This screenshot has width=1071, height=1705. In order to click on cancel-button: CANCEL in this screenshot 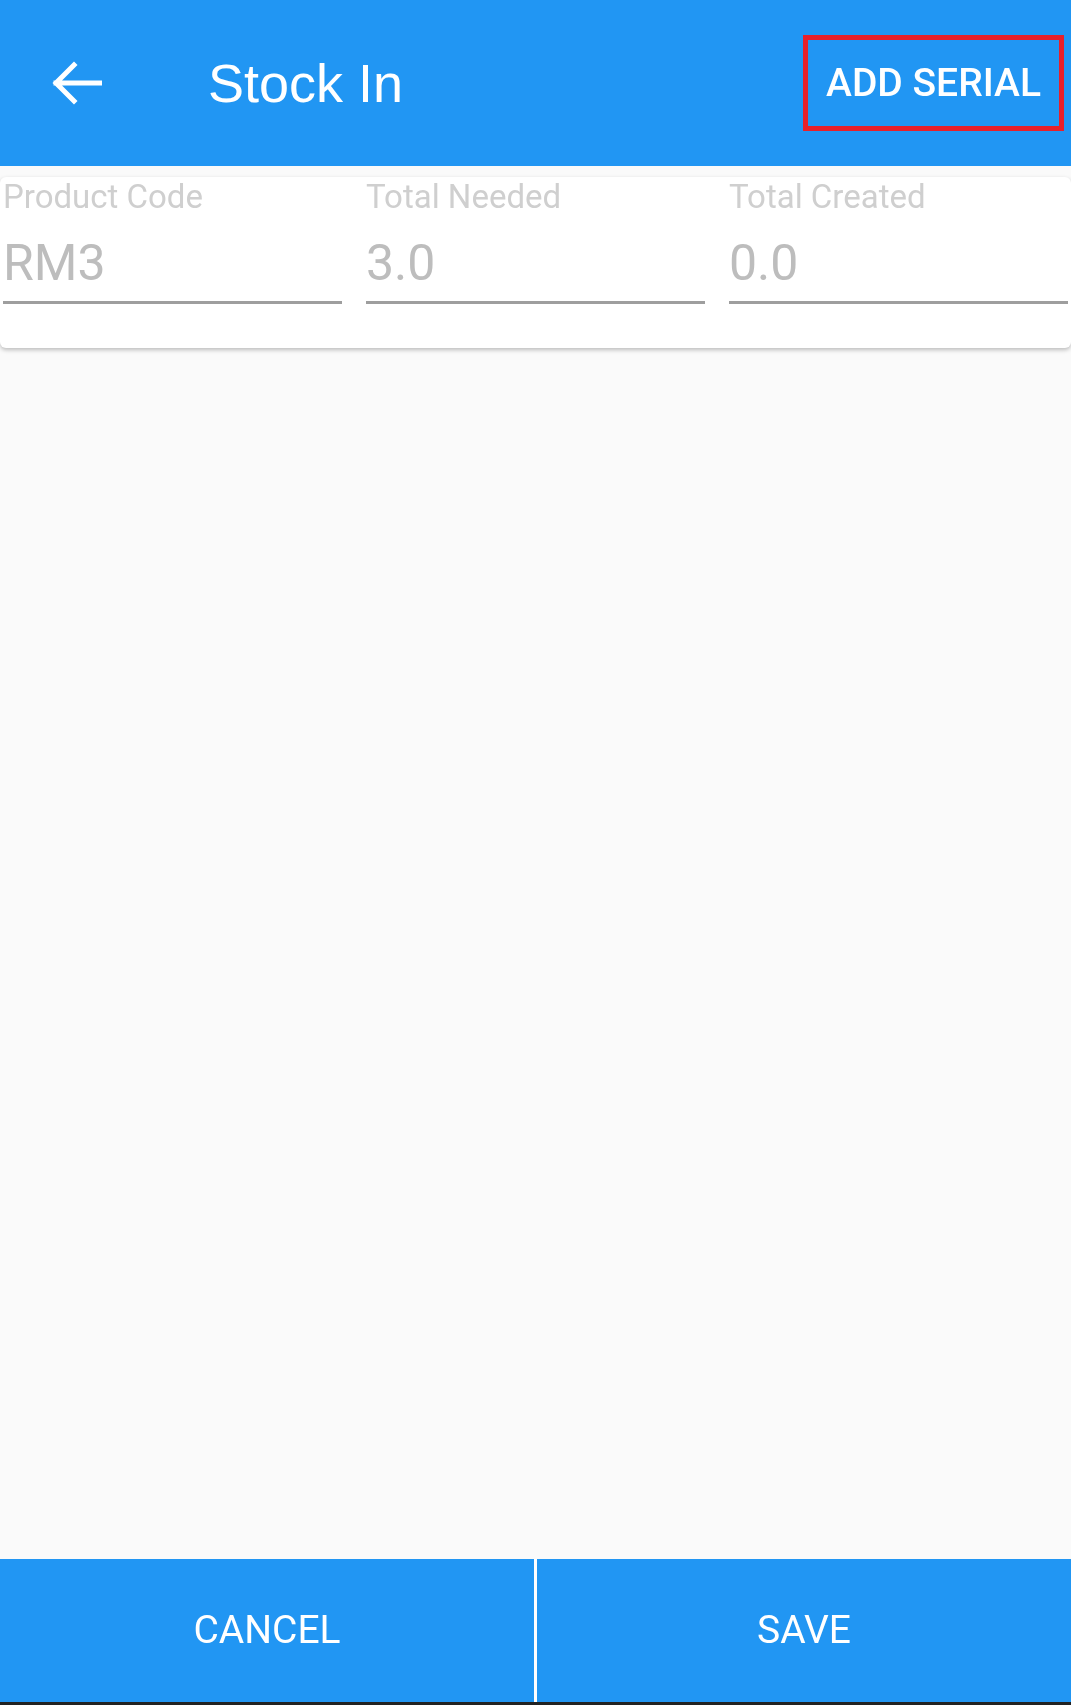, I will do `click(267, 1630)`.